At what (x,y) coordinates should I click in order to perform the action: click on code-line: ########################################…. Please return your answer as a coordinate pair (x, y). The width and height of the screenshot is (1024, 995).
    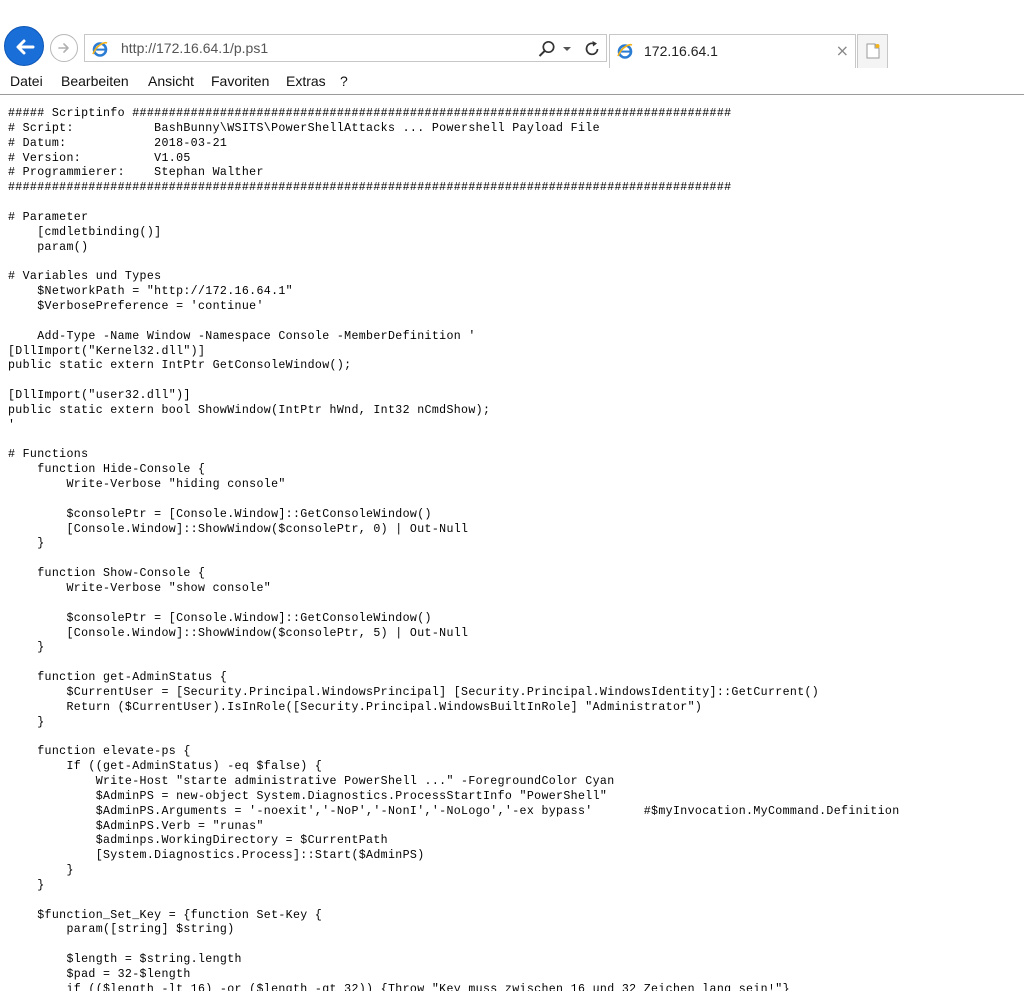
    Looking at the image, I should click on (370, 188).